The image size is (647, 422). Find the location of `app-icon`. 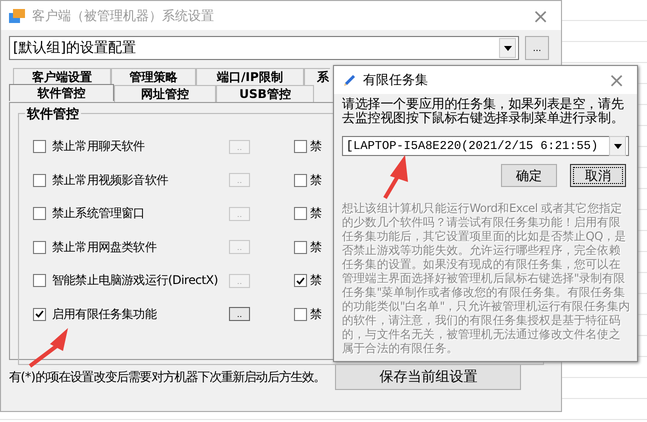

app-icon is located at coordinates (17, 15).